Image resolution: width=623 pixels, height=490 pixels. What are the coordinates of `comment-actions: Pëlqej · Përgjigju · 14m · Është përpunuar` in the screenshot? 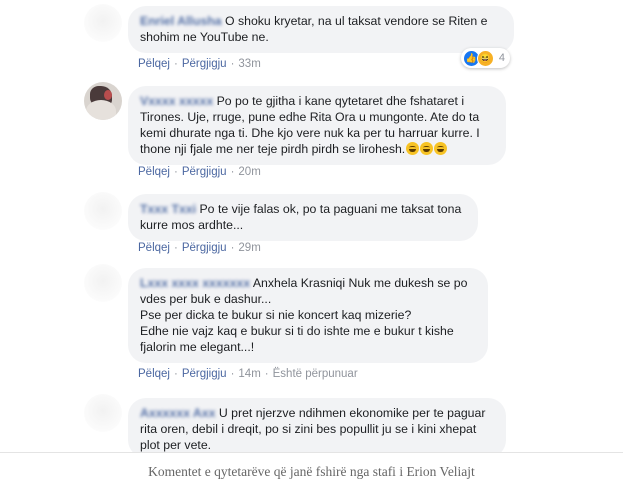 It's located at (248, 374).